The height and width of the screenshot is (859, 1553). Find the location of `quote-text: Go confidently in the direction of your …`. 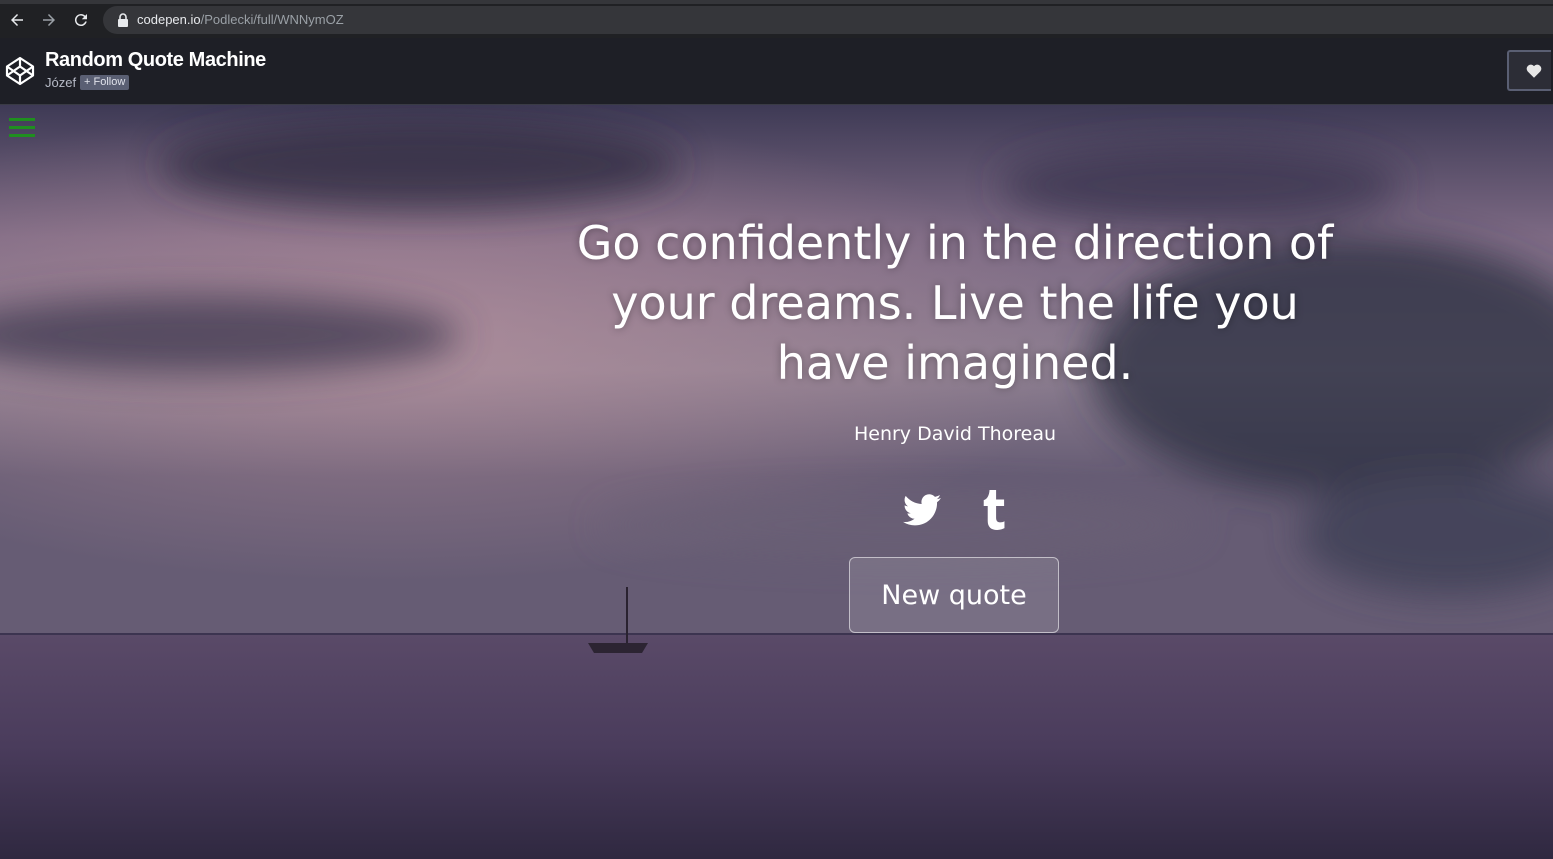

quote-text: Go confidently in the direction of your … is located at coordinates (955, 303).